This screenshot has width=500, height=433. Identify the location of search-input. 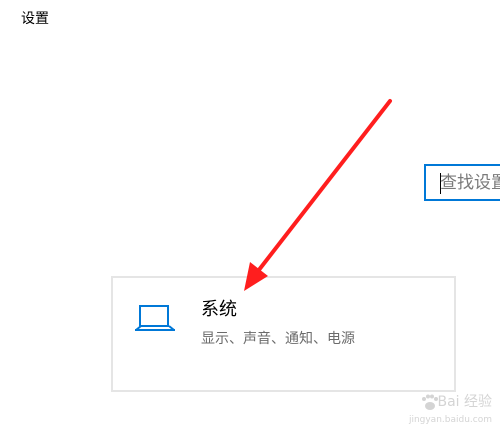
(470, 183).